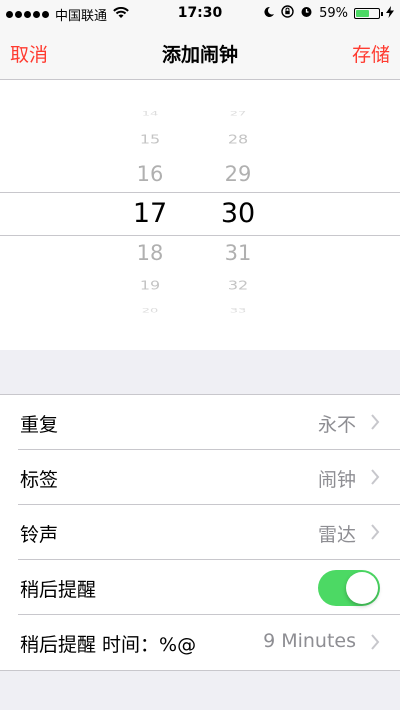 The width and height of the screenshot is (400, 710). Describe the element at coordinates (309, 641) in the screenshot. I see `snooze-time-value: 9 Minutes` at that location.